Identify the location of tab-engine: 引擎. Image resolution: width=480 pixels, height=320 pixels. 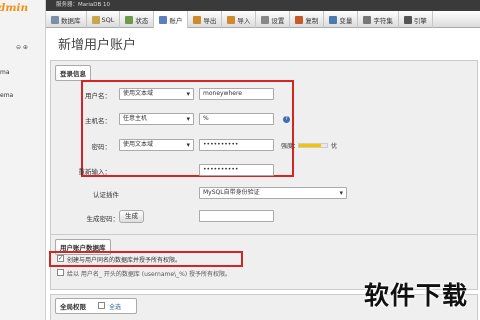
(416, 19).